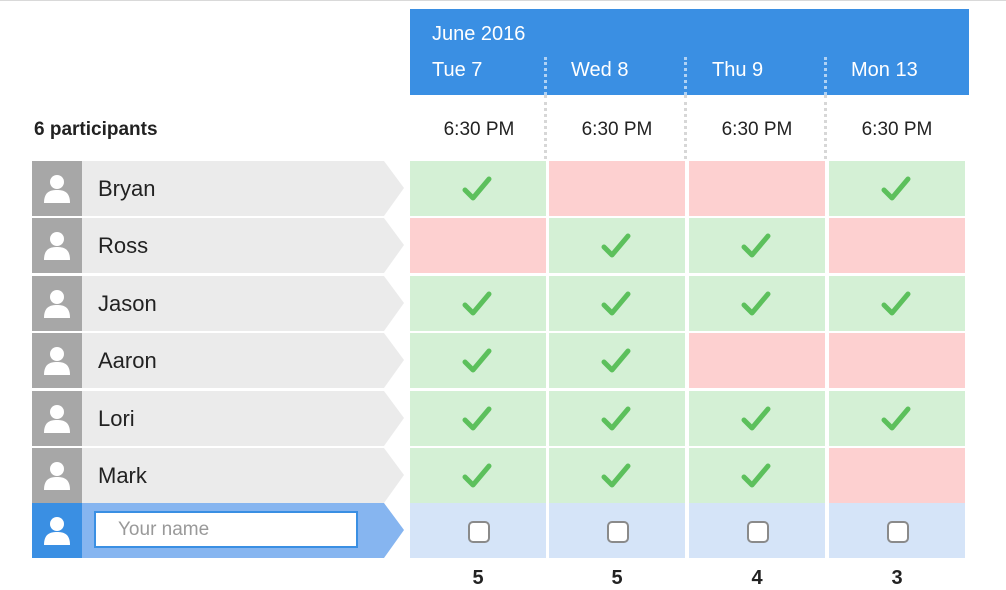  Describe the element at coordinates (884, 70) in the screenshot. I see `day-label-4: Mon 13` at that location.